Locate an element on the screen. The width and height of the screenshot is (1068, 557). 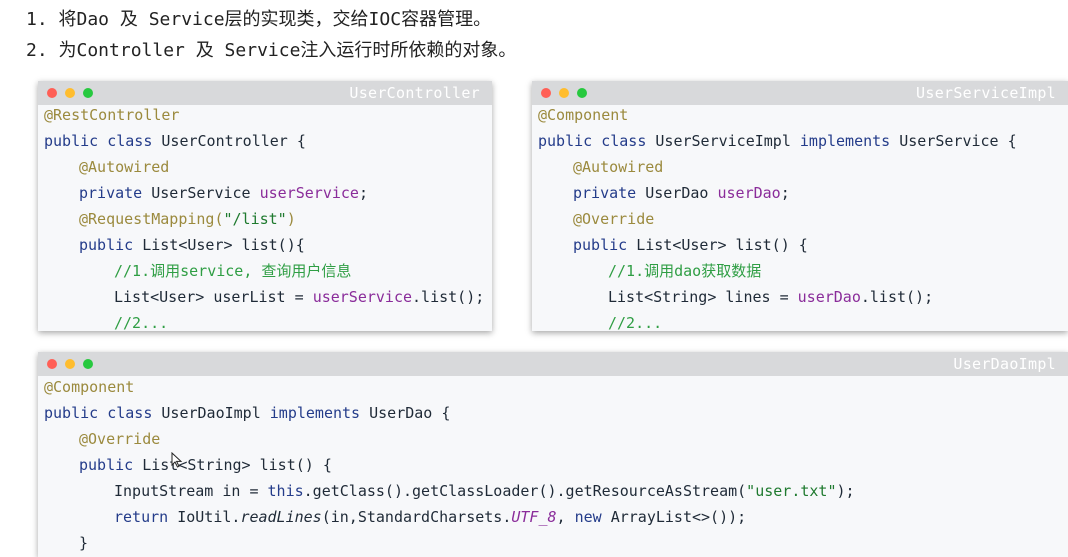
window-title: UserDaoImpl is located at coordinates (1004, 364).